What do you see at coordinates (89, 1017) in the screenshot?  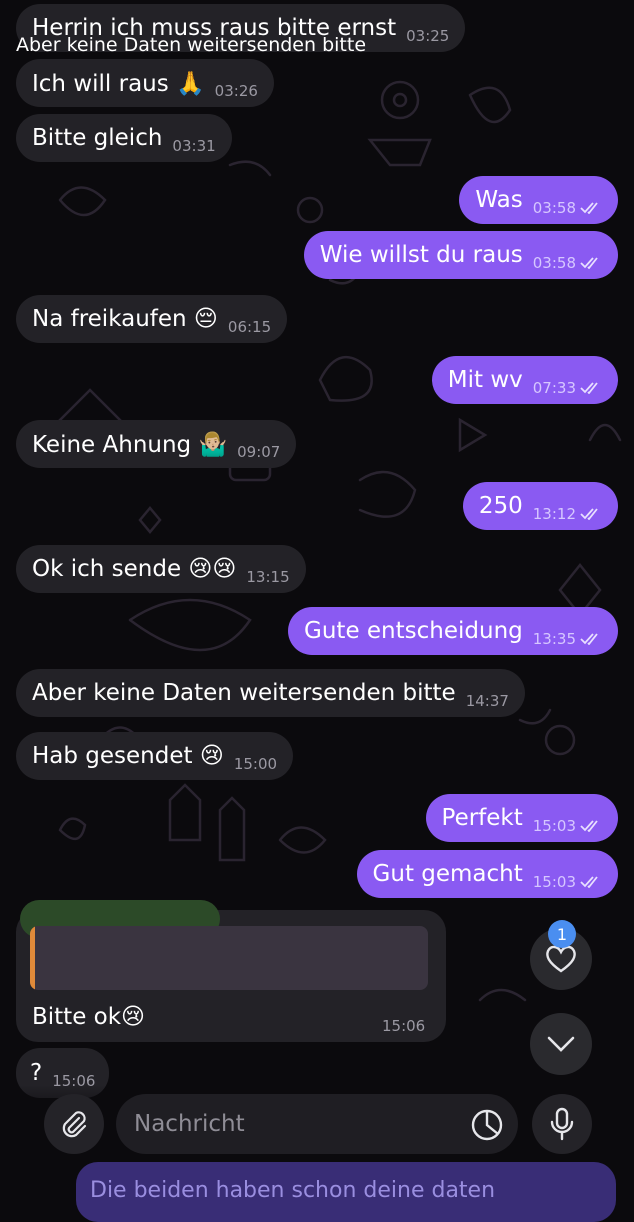 I see `message-text: Bitte ok😢` at bounding box center [89, 1017].